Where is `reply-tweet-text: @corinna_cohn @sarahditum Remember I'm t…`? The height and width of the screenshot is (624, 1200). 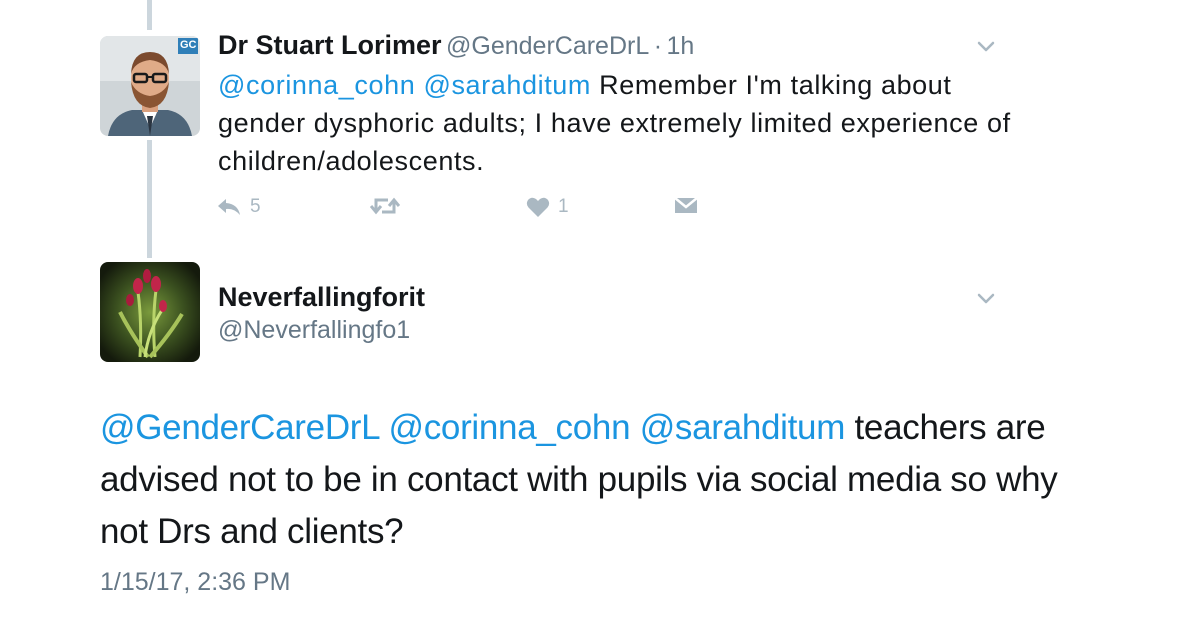
reply-tweet-text: @corinna_cohn @sarahditum Remember I'm t… is located at coordinates (618, 123).